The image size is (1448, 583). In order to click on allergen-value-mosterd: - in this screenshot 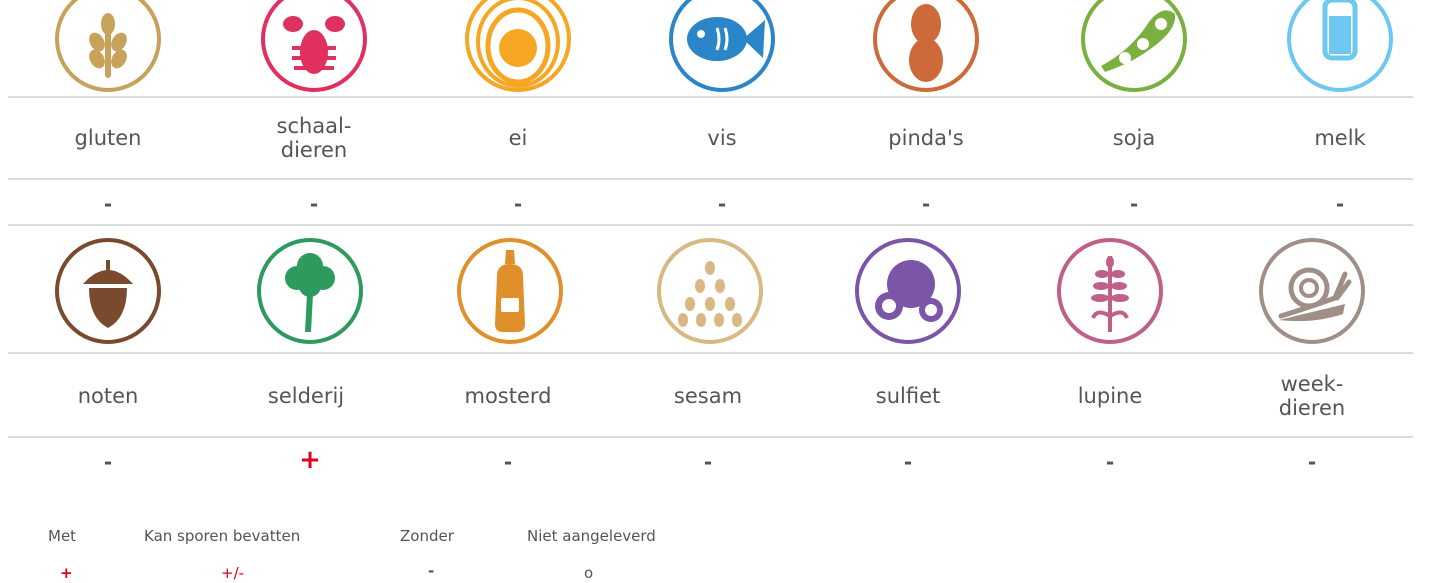, I will do `click(508, 462)`.